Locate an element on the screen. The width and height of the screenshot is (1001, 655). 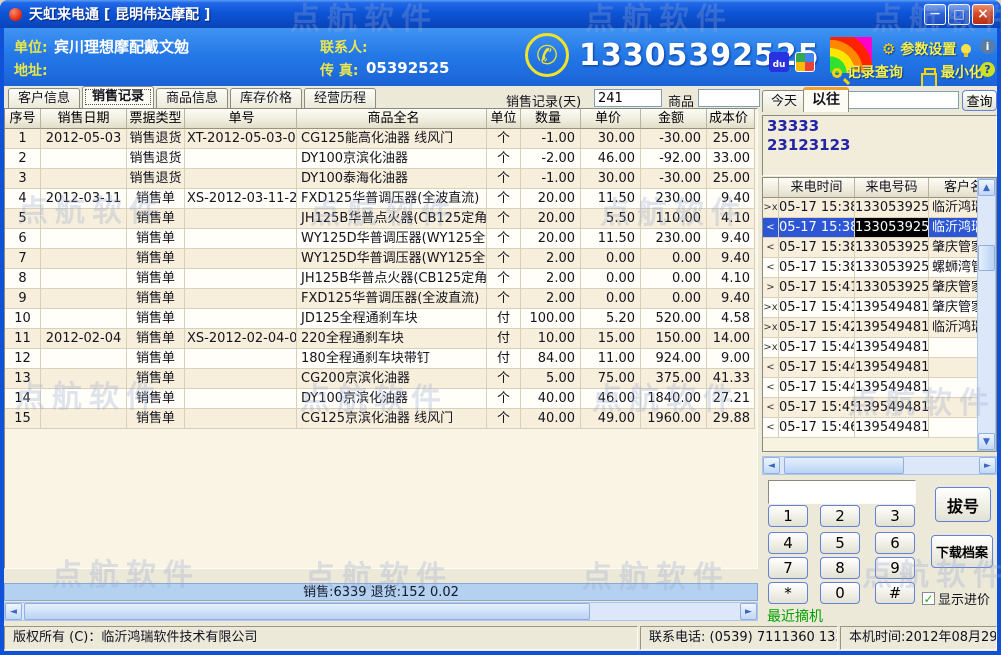
key-*: * is located at coordinates (788, 593).